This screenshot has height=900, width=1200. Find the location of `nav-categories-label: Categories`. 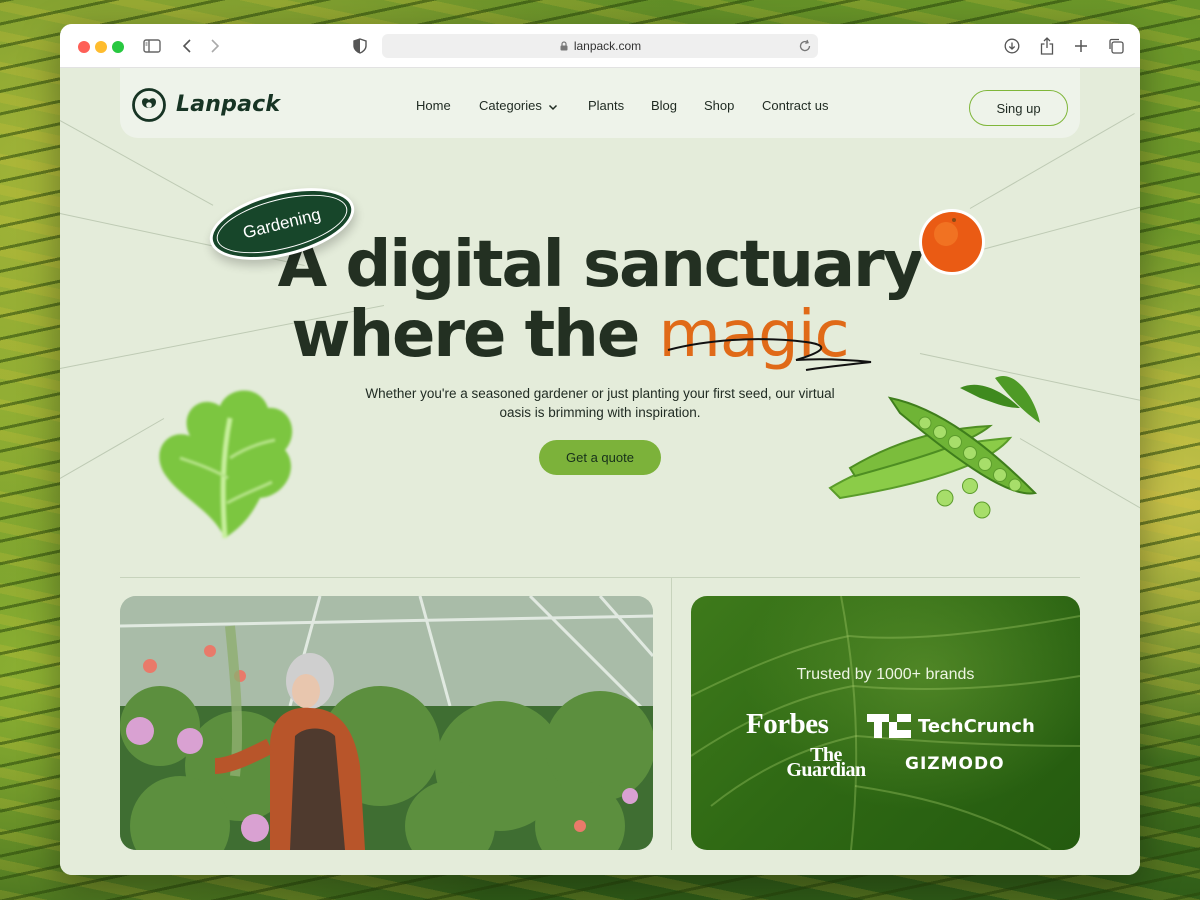

nav-categories-label: Categories is located at coordinates (510, 105).